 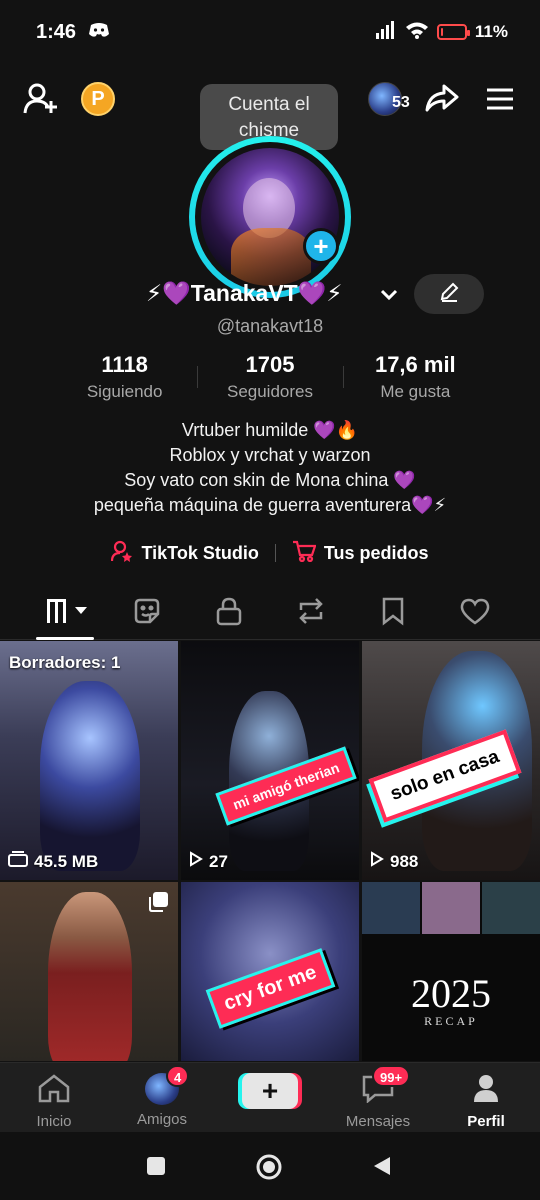 What do you see at coordinates (404, 861) in the screenshot?
I see `view-count-text: 988` at bounding box center [404, 861].